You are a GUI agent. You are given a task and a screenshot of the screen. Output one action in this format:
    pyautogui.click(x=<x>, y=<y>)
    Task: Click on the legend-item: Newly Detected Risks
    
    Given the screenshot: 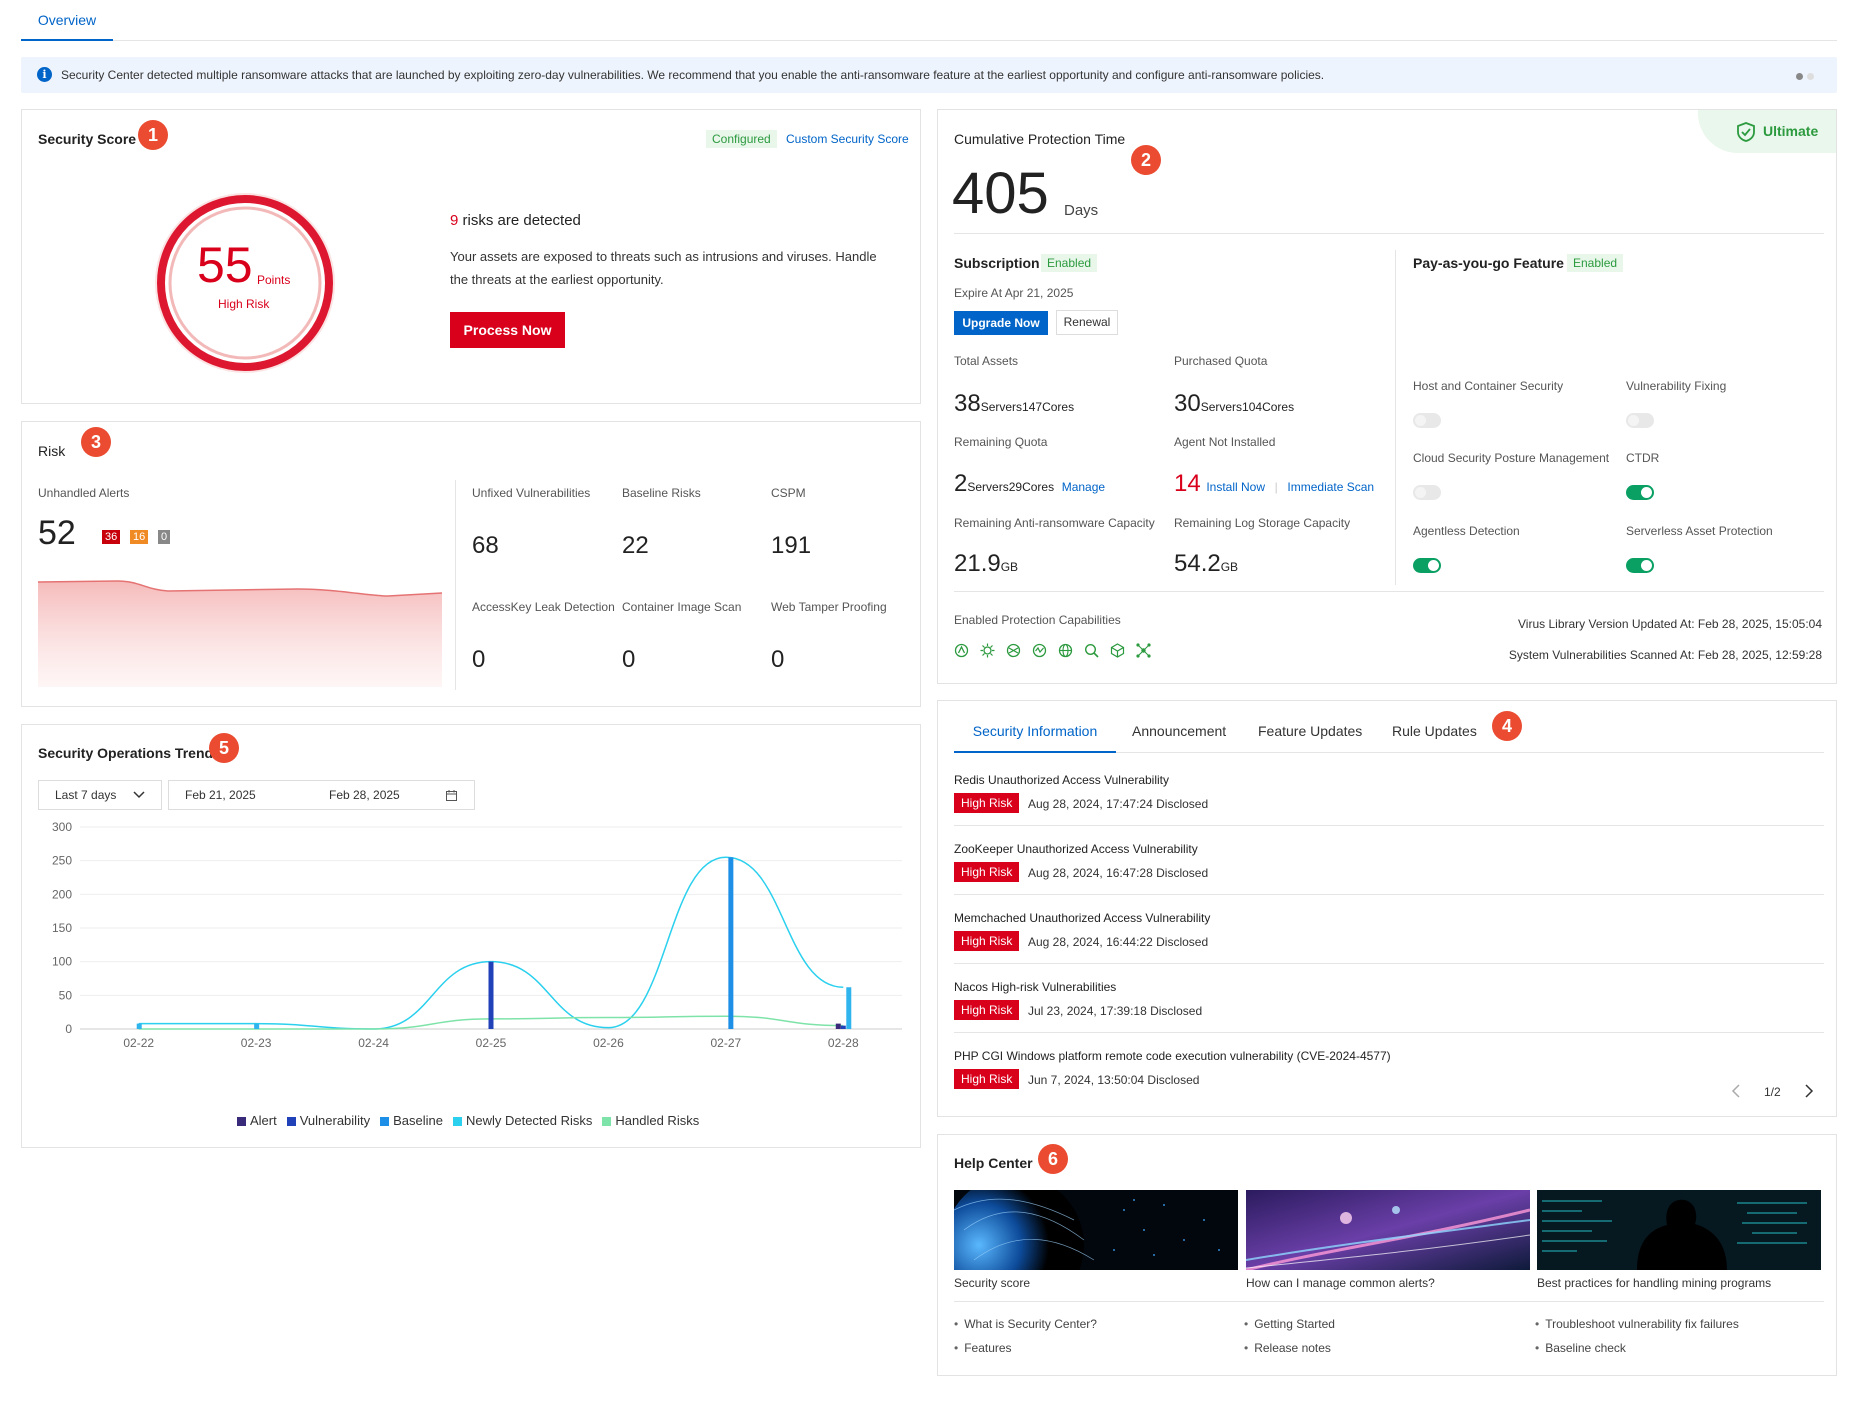 What is the action you would take?
    pyautogui.click(x=522, y=1120)
    